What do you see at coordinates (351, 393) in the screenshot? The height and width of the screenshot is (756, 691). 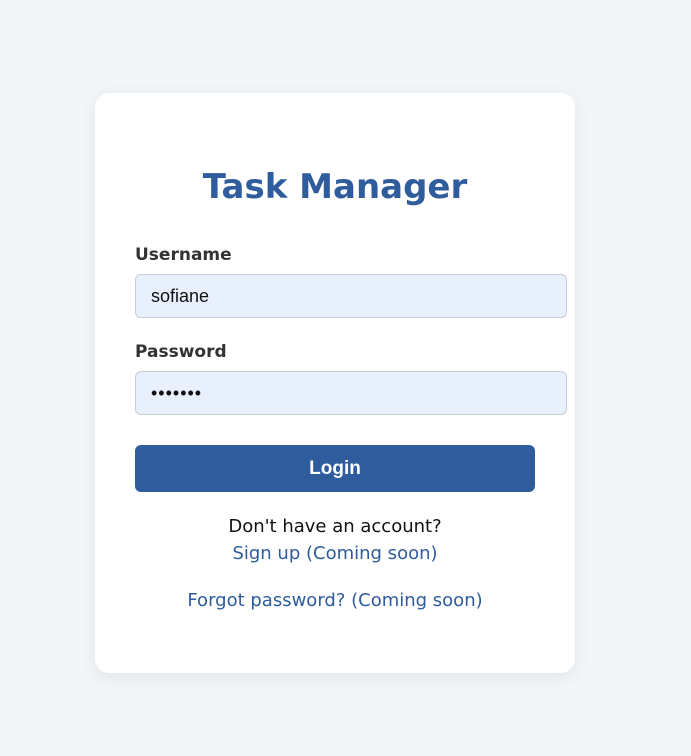 I see `password-input: •••••••` at bounding box center [351, 393].